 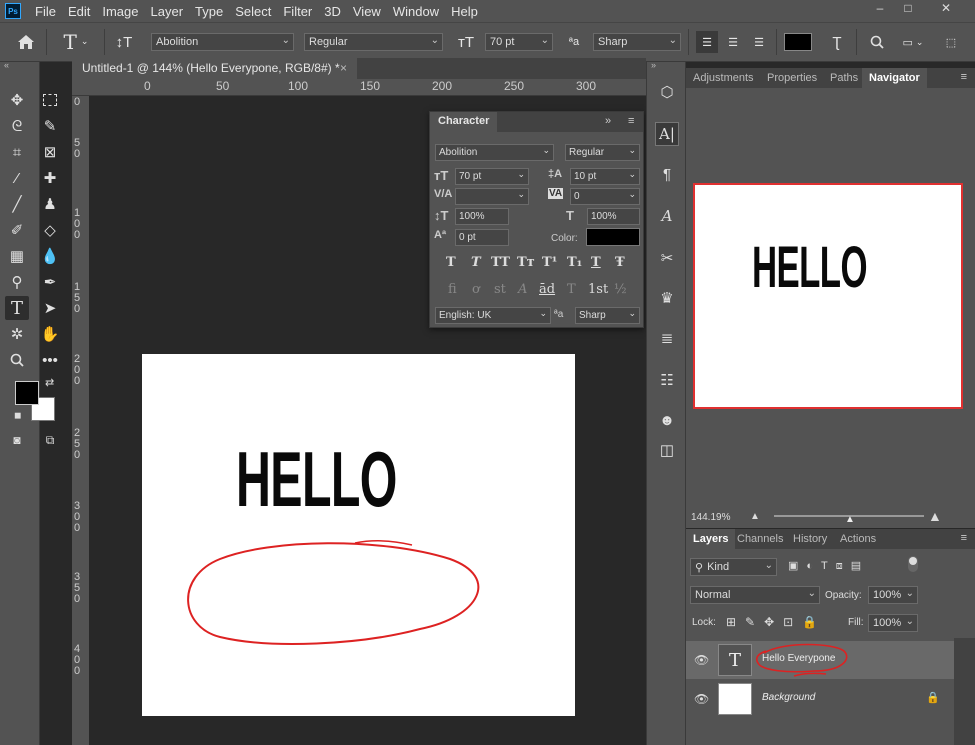 I want to click on subscript-icon: T₁, so click(x=574, y=262).